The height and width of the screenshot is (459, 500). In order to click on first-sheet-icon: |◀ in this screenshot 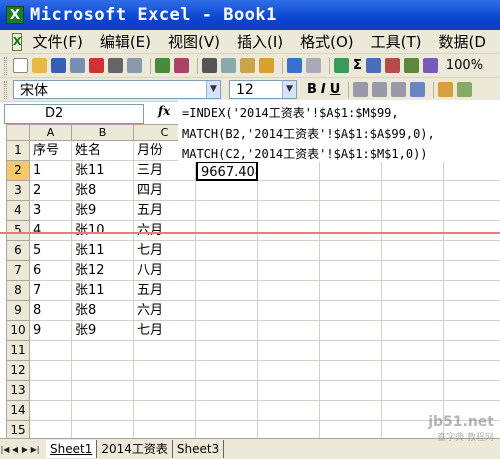, I will do `click(5, 449)`.